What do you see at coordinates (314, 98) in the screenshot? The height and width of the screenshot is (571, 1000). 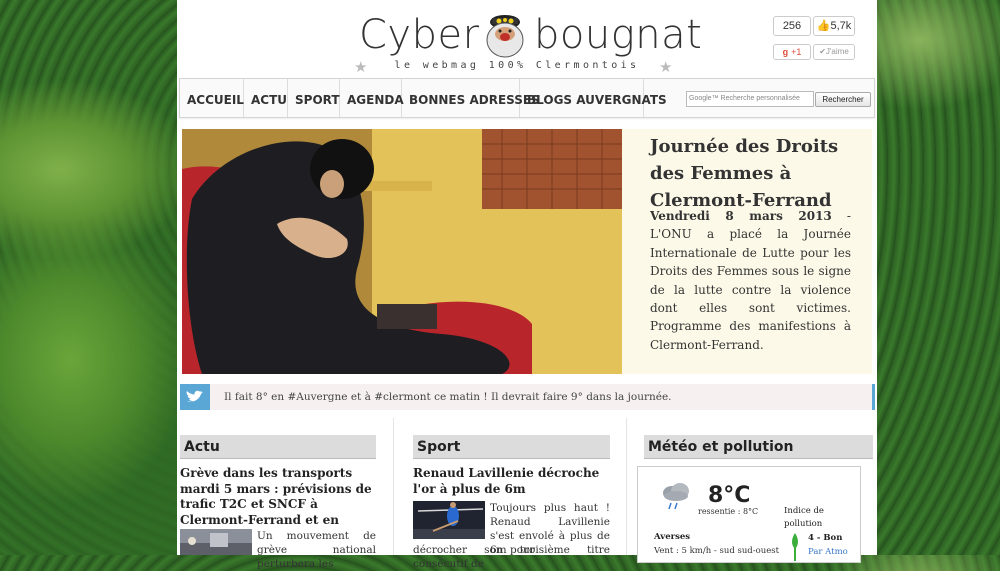 I see `nav-item-sport: SPORT` at bounding box center [314, 98].